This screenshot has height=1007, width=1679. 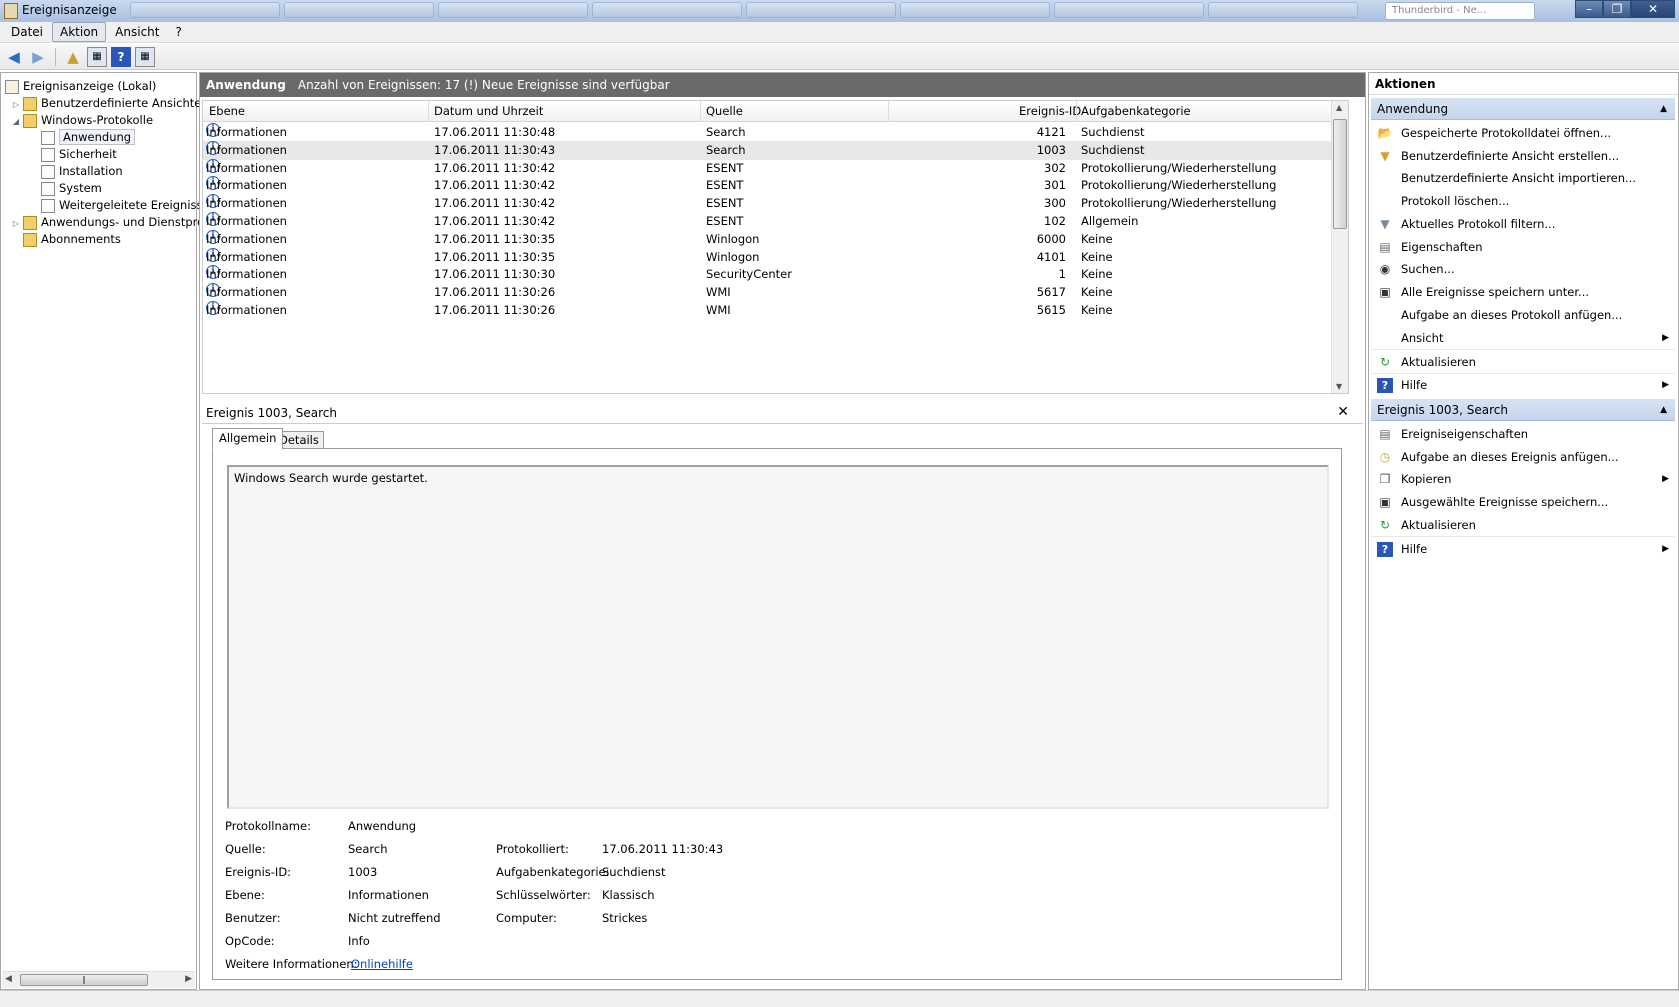 I want to click on action-label: Aktualisieren, so click(x=1438, y=524).